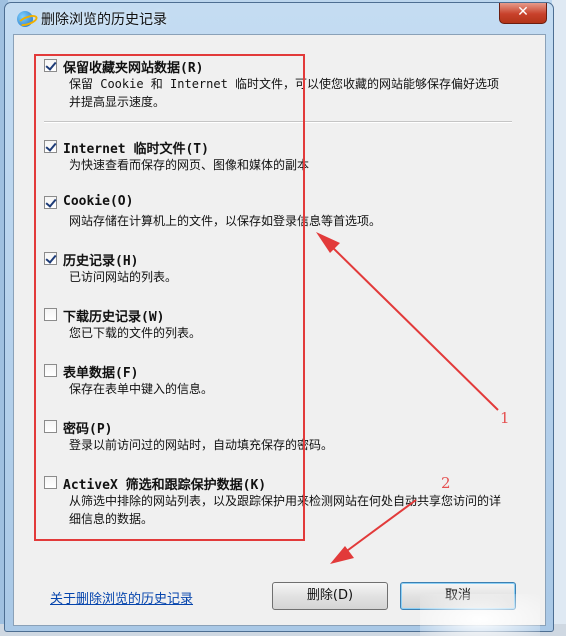 This screenshot has height=636, width=566. Describe the element at coordinates (505, 418) in the screenshot. I see `annotation-label-1: 1` at that location.